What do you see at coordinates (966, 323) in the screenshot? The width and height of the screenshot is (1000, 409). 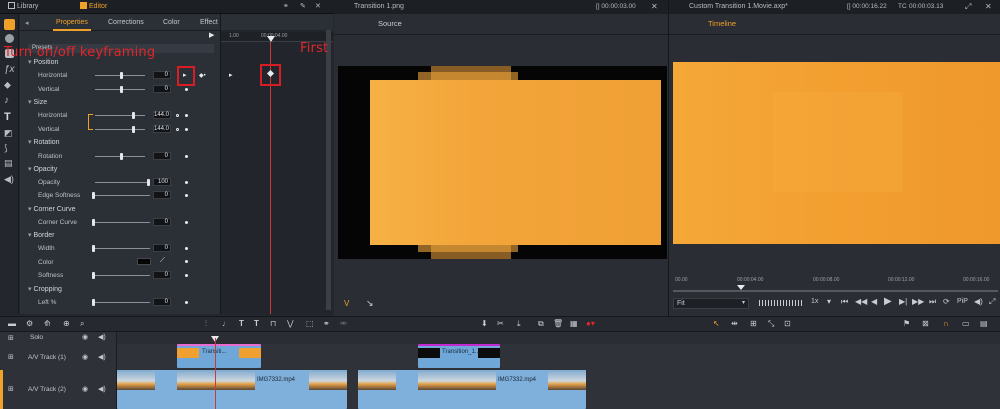 I see `insert-mode-icon: ▭` at bounding box center [966, 323].